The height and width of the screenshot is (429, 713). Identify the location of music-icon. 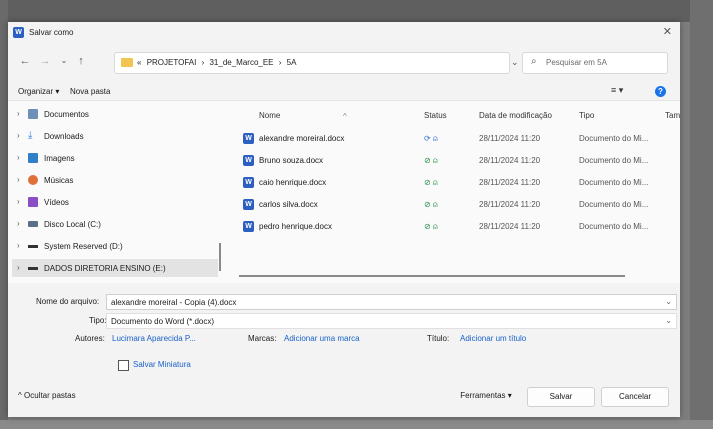
(33, 180).